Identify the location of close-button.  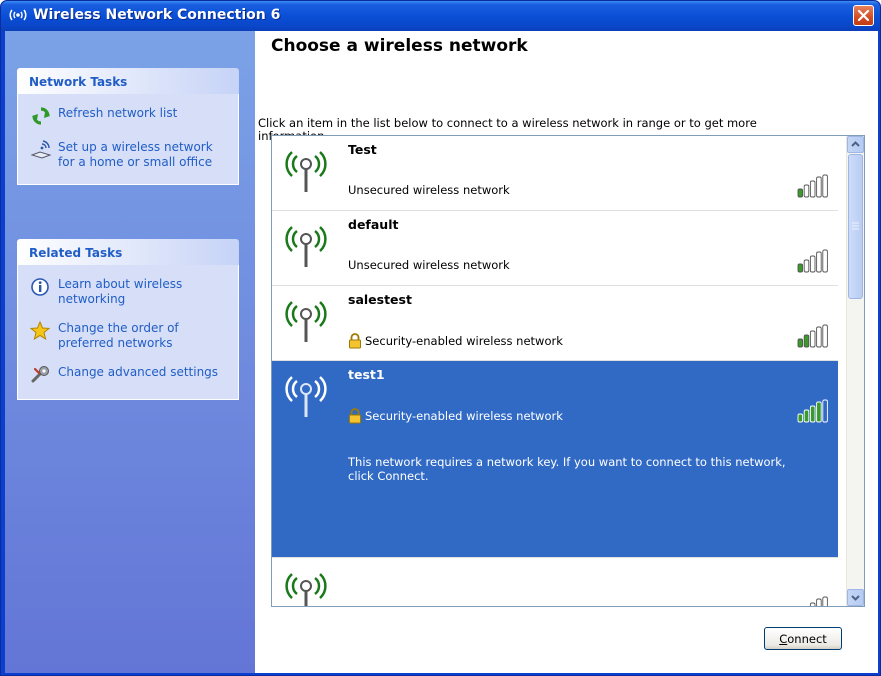
(863, 15).